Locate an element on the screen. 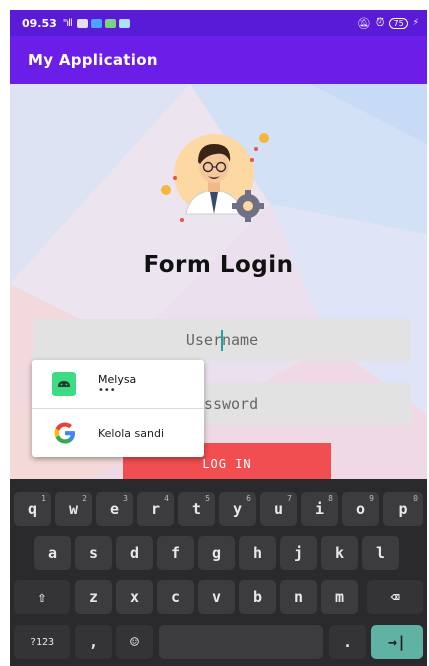 The height and width of the screenshot is (666, 429). autofill-account-item: Melysa ••• is located at coordinates (118, 384).